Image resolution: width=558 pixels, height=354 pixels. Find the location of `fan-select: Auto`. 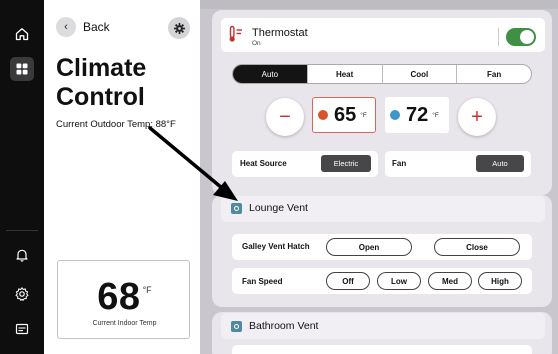

fan-select: Auto is located at coordinates (500, 163).